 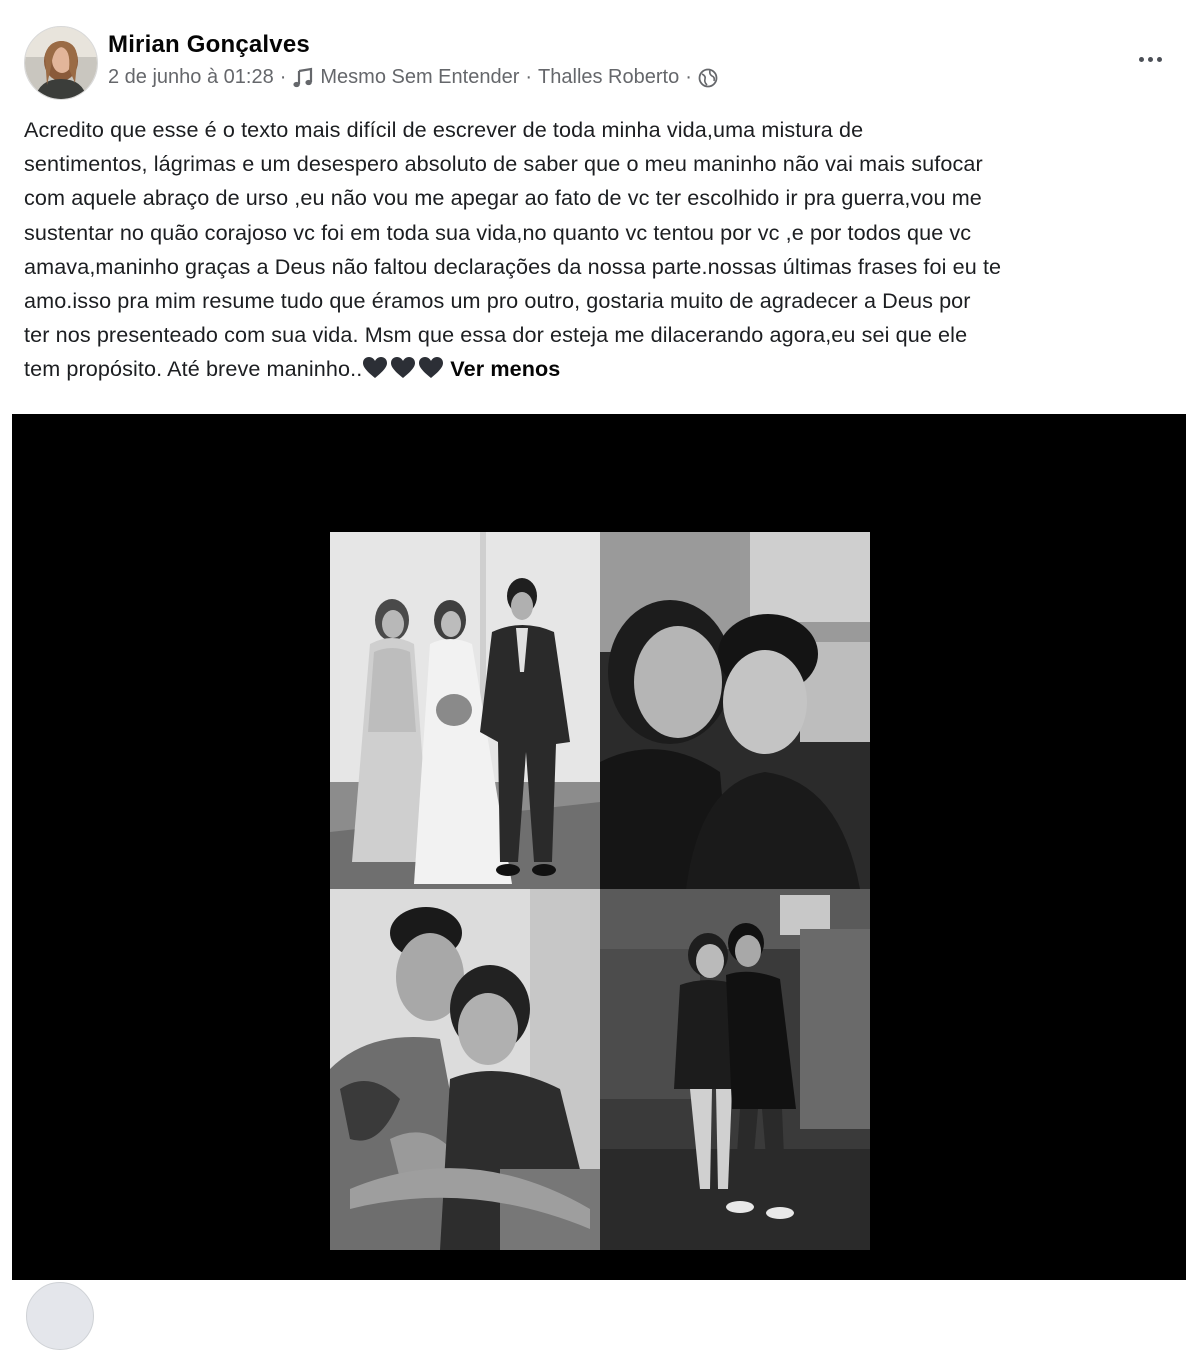 What do you see at coordinates (505, 368) in the screenshot?
I see `see-less-link: Ver menos` at bounding box center [505, 368].